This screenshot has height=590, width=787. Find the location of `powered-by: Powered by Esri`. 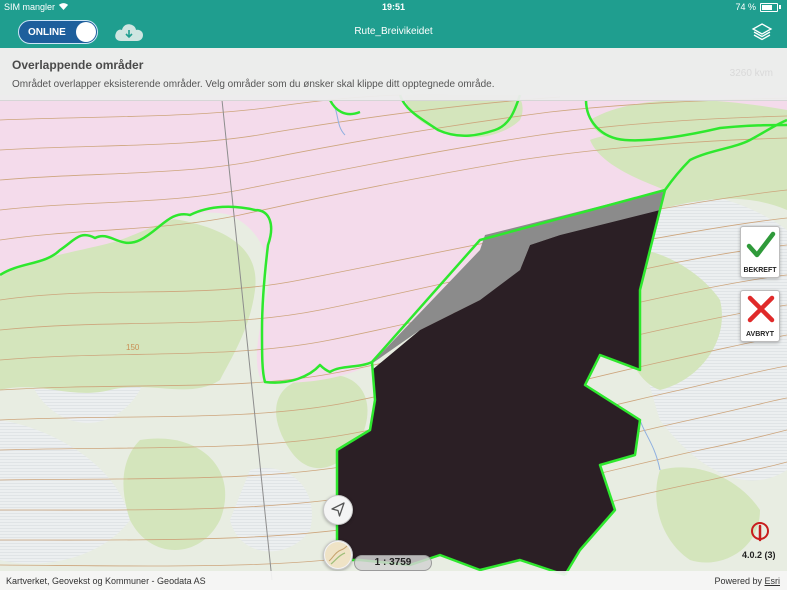

powered-by: Powered by Esri is located at coordinates (747, 581).